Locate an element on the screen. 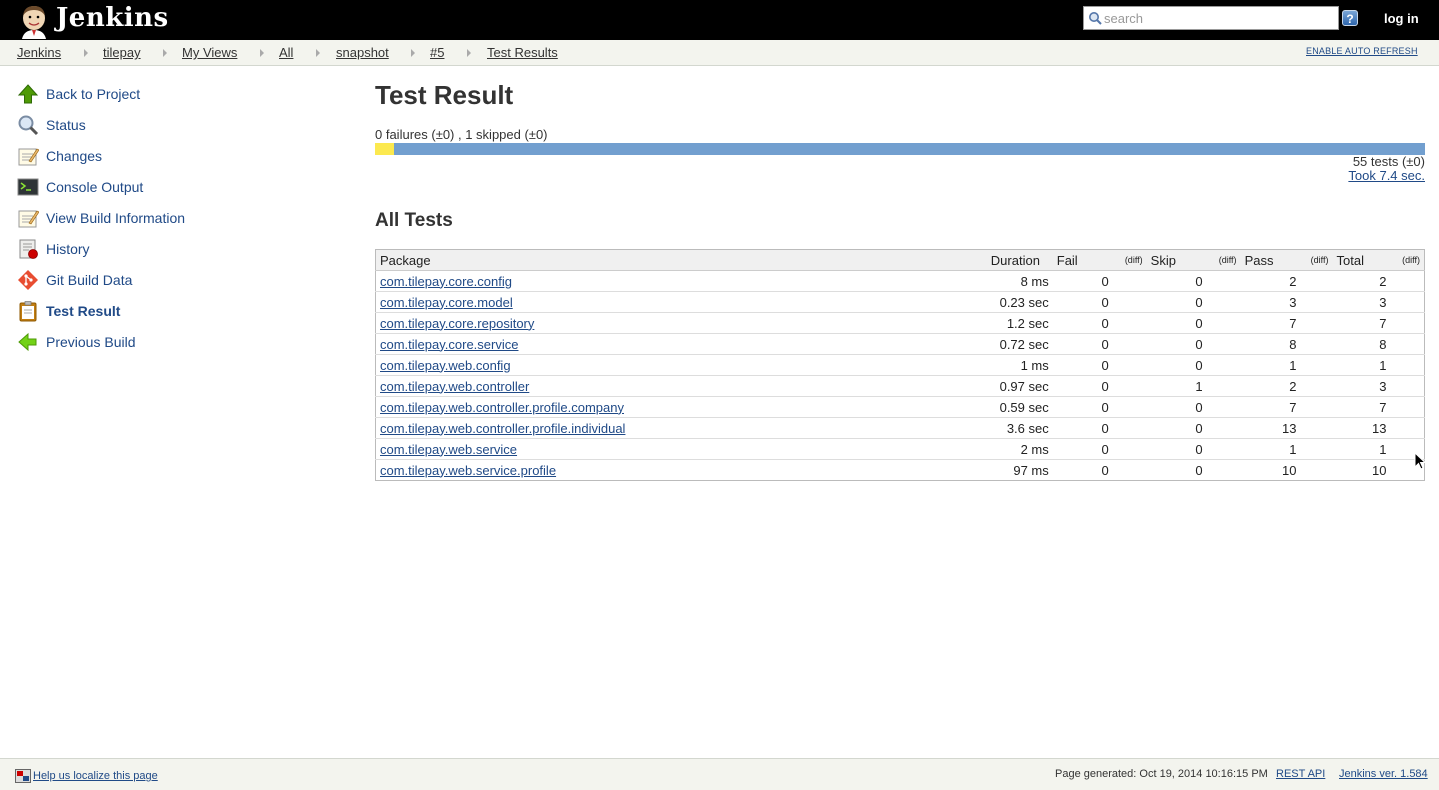 The height and width of the screenshot is (790, 1439). task-changes: Changes is located at coordinates (167, 156).